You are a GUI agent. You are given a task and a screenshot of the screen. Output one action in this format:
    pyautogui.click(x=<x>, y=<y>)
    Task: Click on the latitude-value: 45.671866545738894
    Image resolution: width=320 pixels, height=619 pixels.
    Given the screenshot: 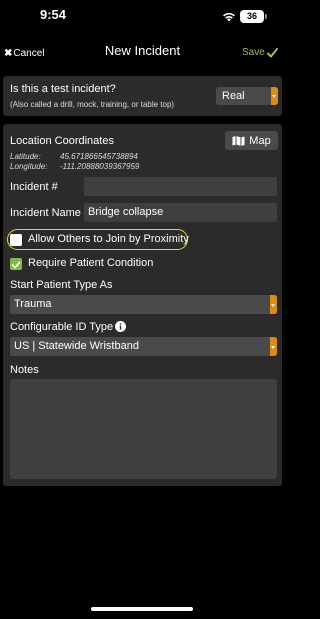 What is the action you would take?
    pyautogui.click(x=99, y=156)
    